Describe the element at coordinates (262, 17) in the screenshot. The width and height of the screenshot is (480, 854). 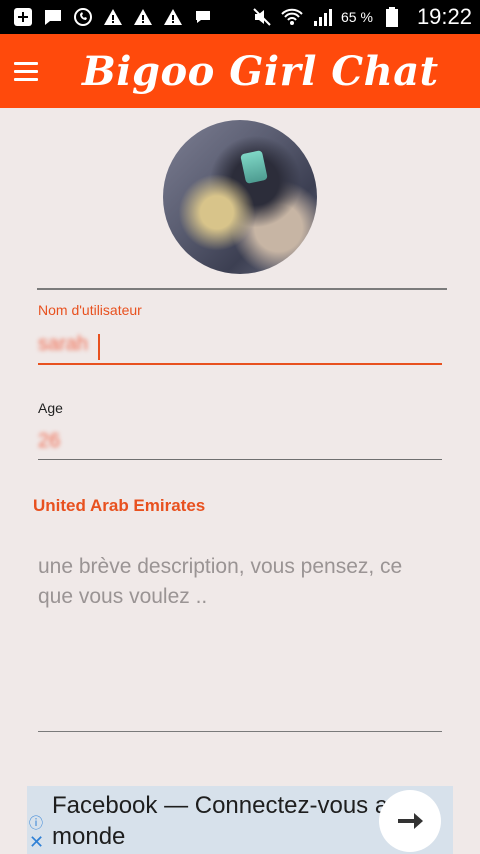
I see `mute-icon` at that location.